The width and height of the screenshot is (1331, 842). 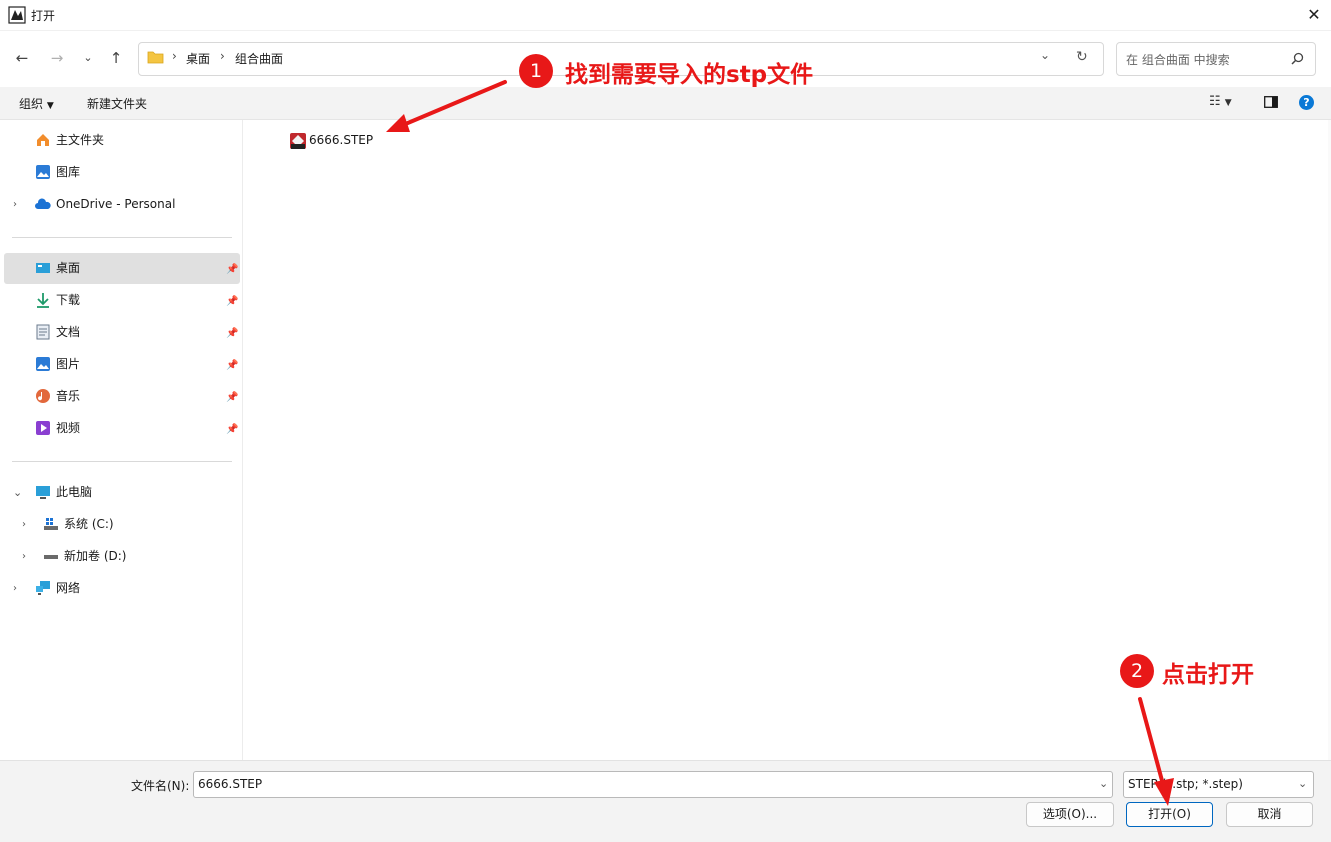 What do you see at coordinates (22, 58) in the screenshot?
I see `back-button: ←` at bounding box center [22, 58].